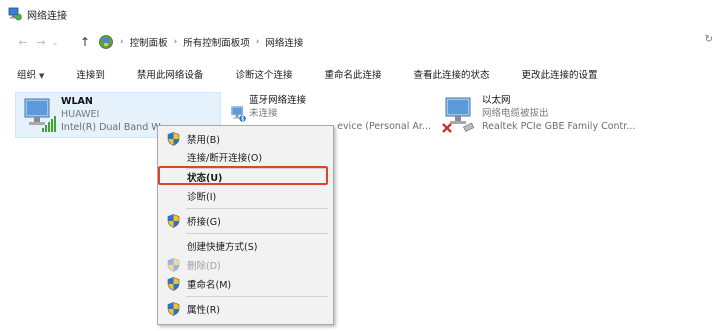 This screenshot has width=719, height=331. What do you see at coordinates (204, 310) in the screenshot?
I see `menu-item-label: 属性(R)` at bounding box center [204, 310].